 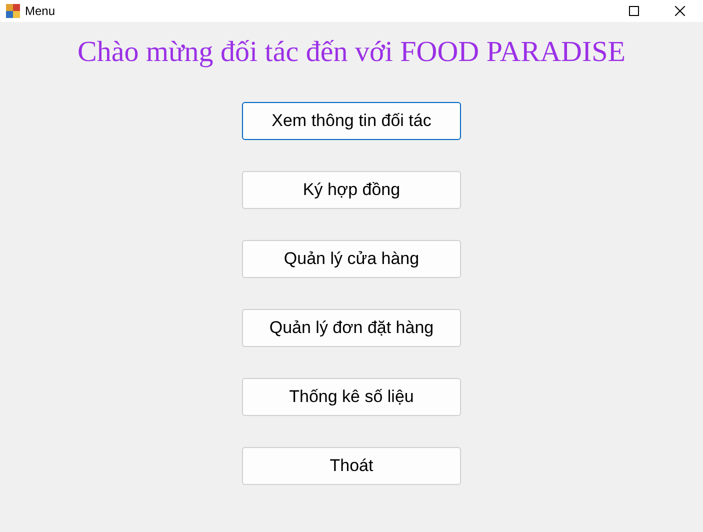 I want to click on menu-button: Quản lý cửa hàng, so click(x=351, y=259).